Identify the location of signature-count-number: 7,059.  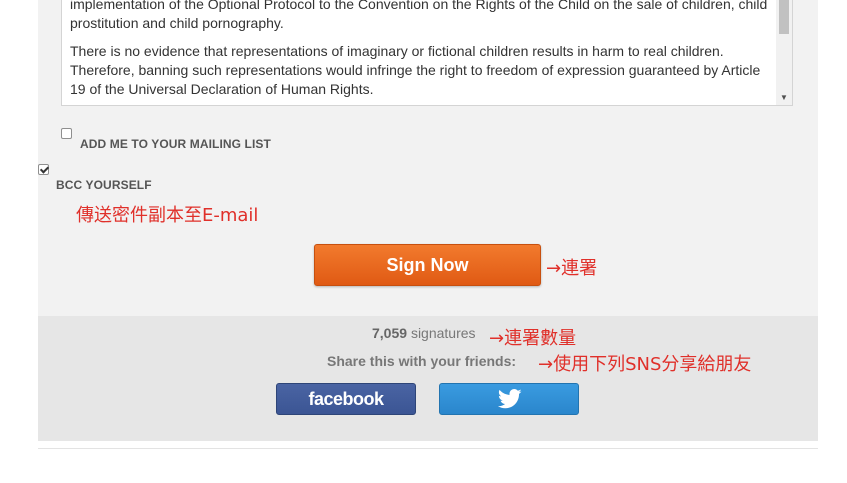
(390, 333).